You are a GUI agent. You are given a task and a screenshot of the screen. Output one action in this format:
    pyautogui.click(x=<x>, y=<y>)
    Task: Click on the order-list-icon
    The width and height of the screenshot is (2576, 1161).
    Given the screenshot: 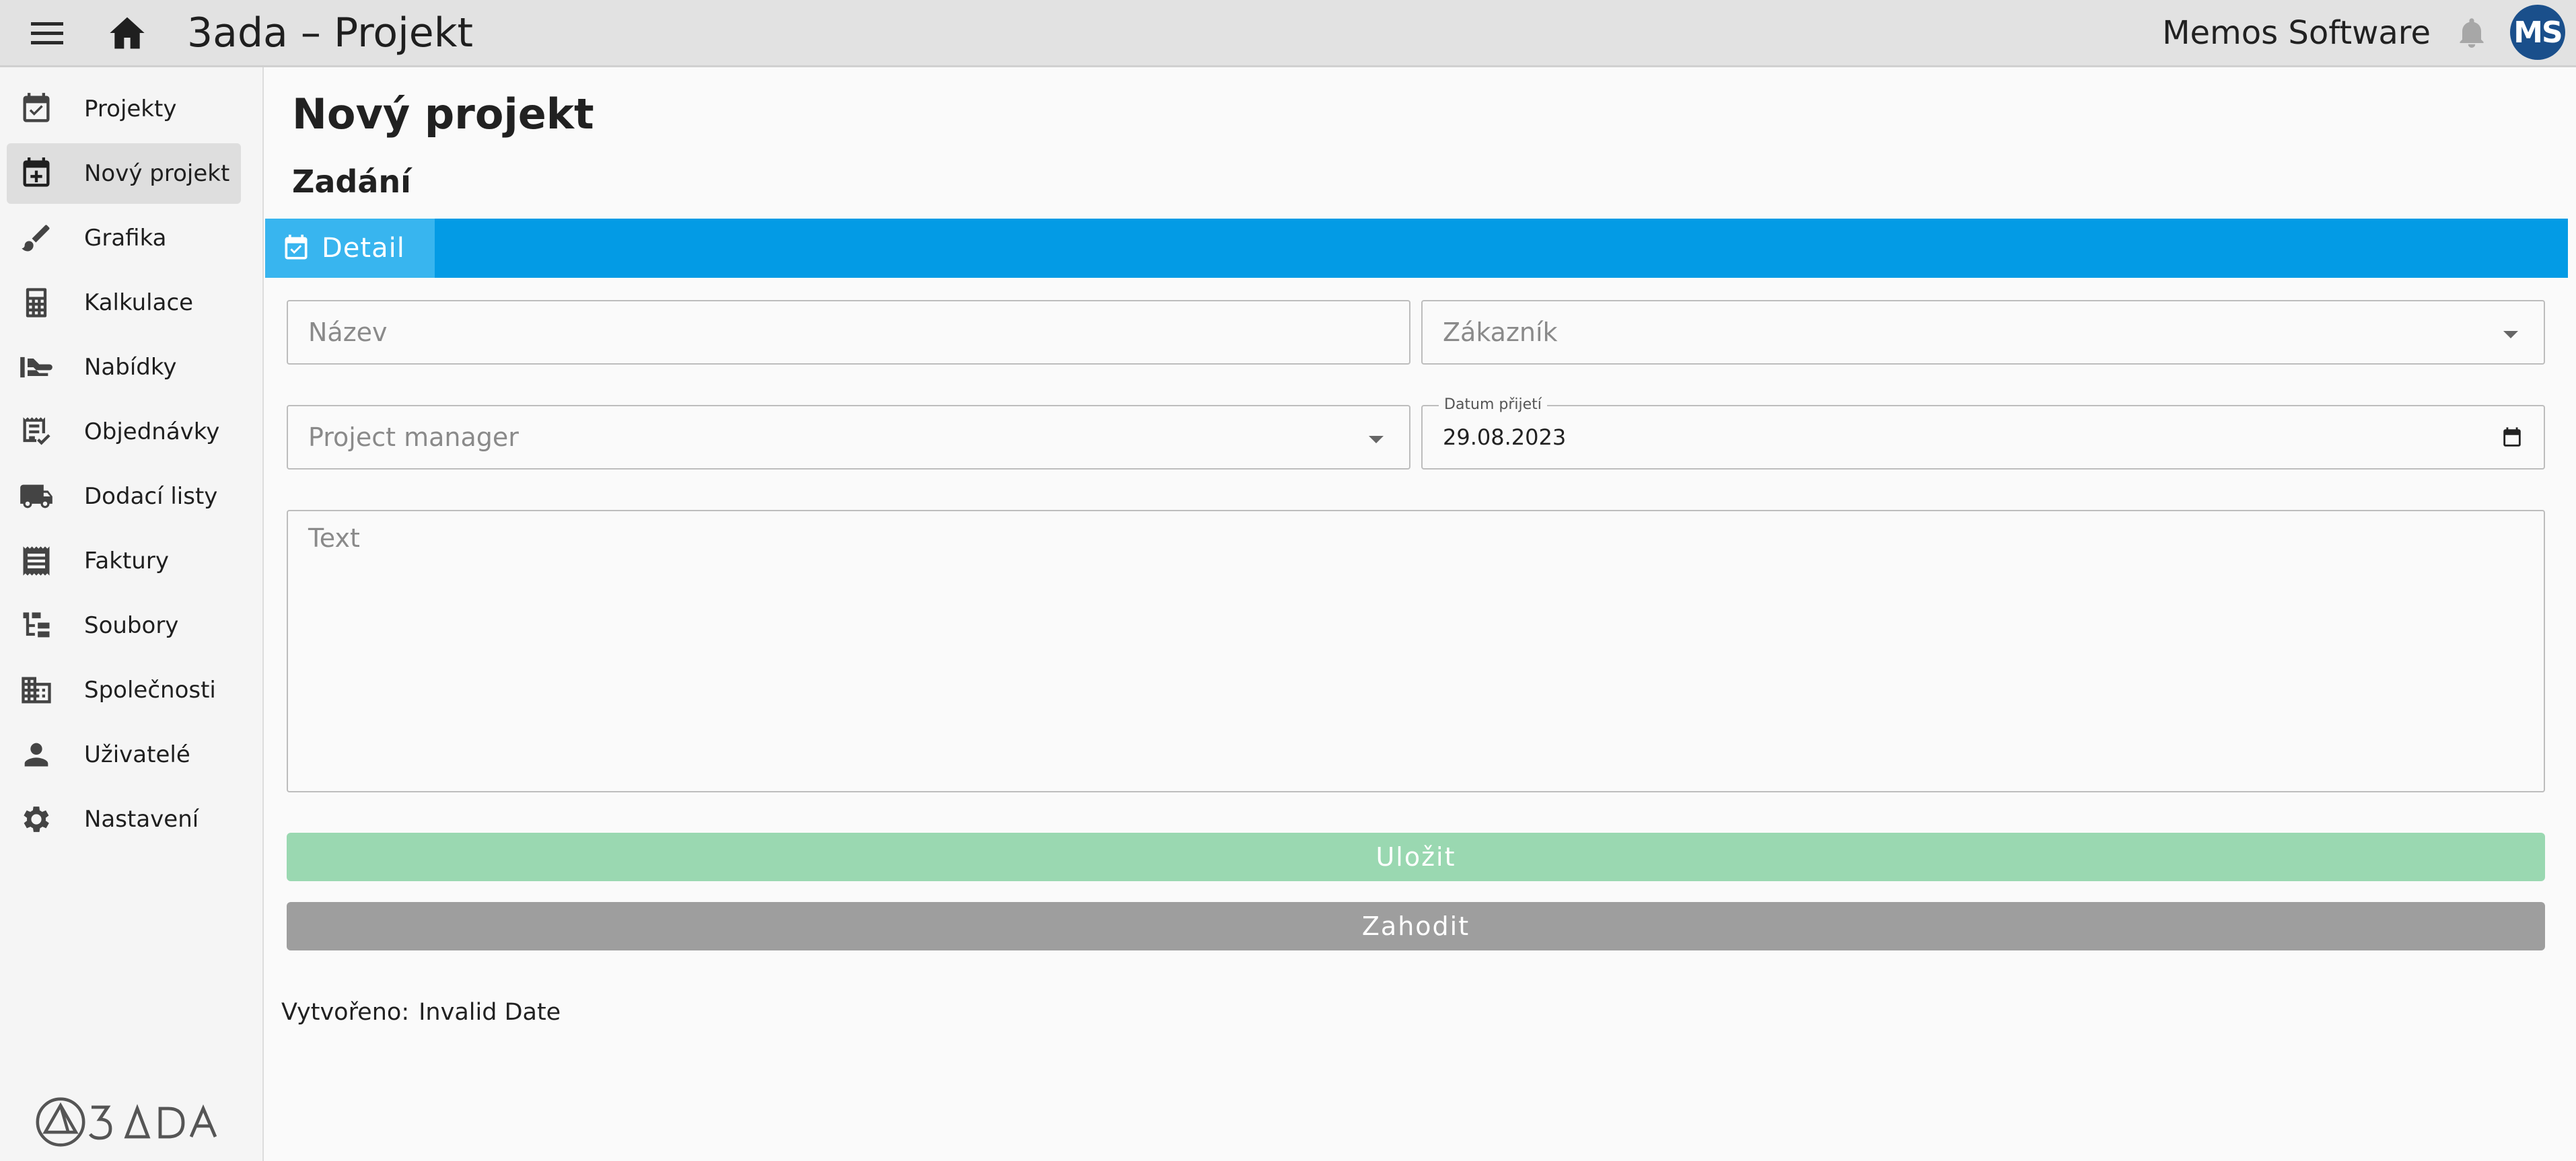 What is the action you would take?
    pyautogui.click(x=36, y=431)
    